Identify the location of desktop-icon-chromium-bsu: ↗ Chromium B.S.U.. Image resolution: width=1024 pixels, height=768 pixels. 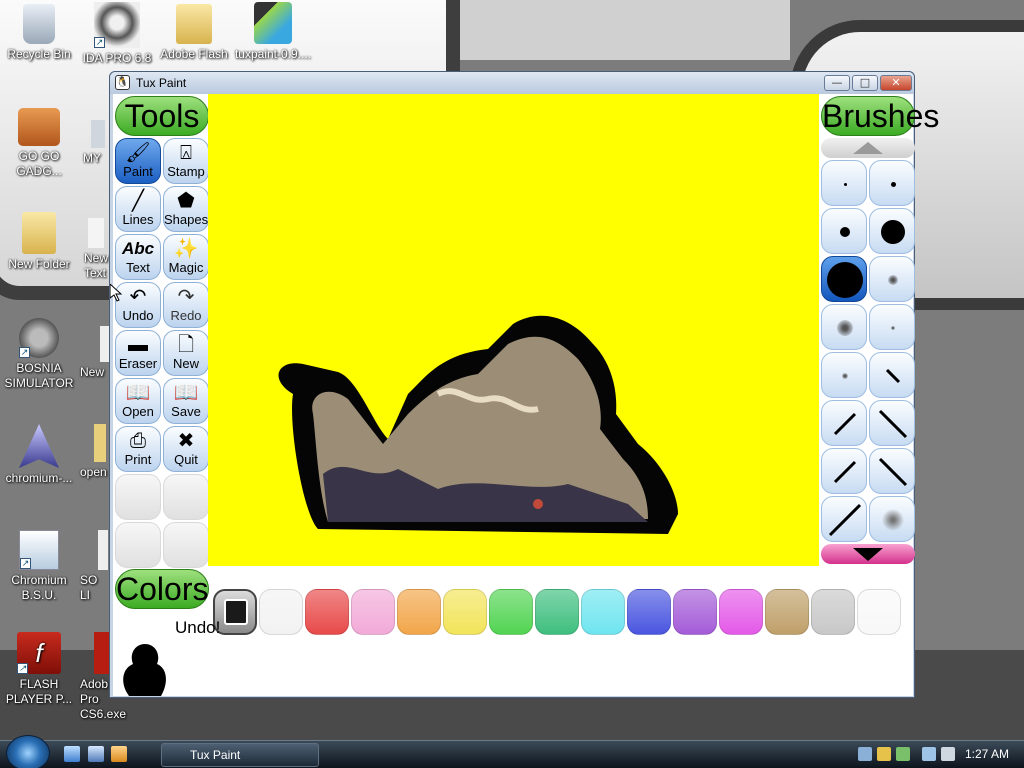
(40, 566).